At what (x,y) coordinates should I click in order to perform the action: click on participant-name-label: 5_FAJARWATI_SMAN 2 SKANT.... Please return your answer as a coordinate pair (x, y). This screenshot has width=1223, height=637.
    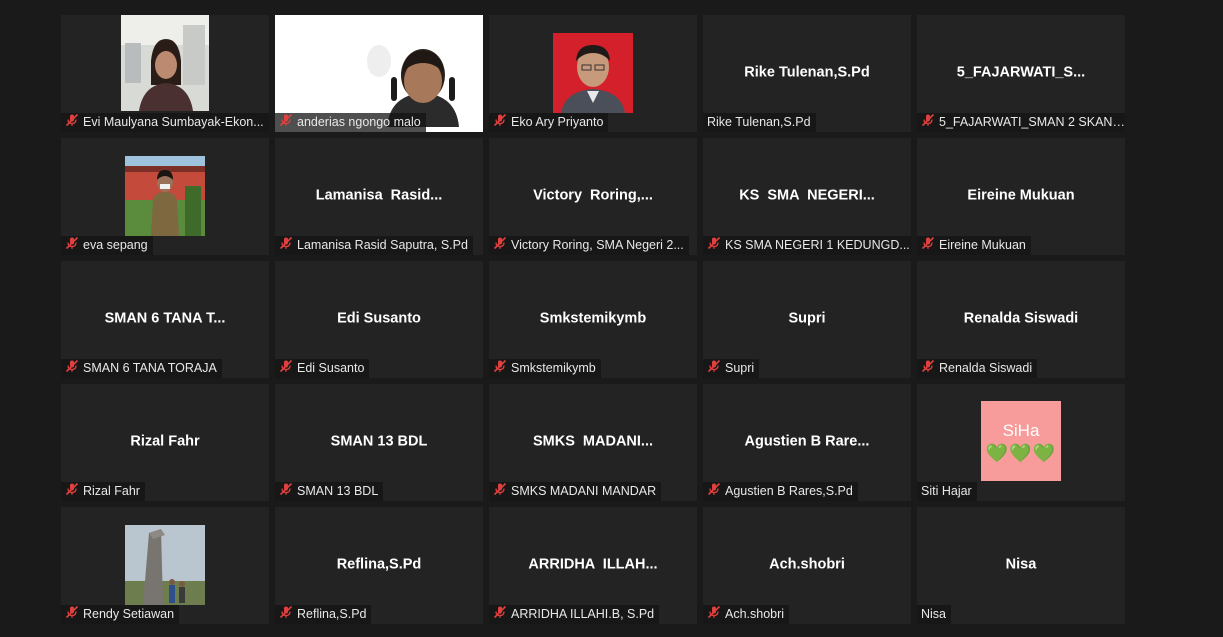
    Looking at the image, I should click on (1032, 122).